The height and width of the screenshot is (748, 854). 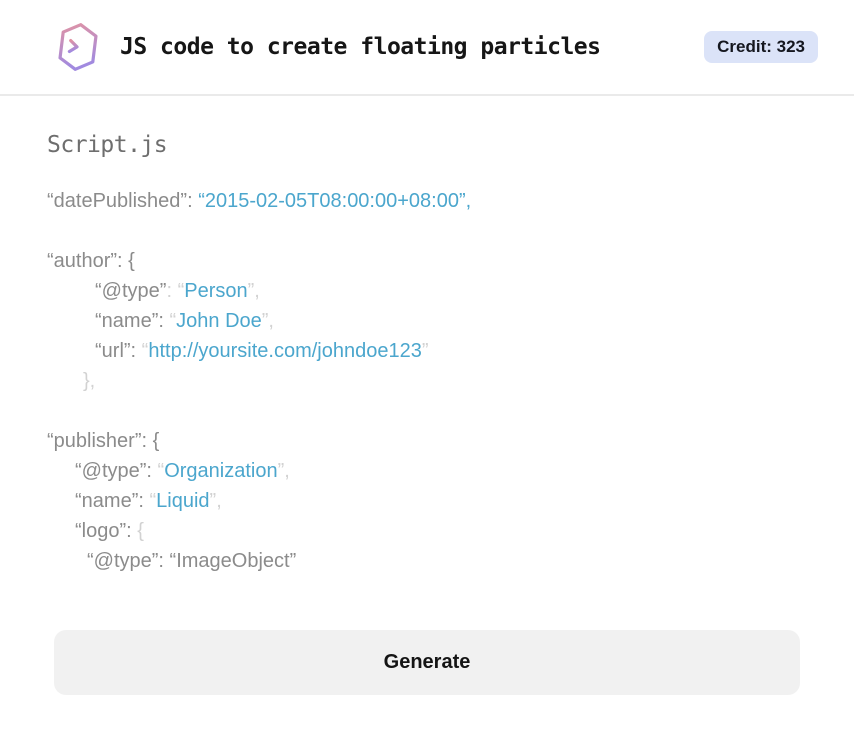 I want to click on generate-button: Generate, so click(x=427, y=662).